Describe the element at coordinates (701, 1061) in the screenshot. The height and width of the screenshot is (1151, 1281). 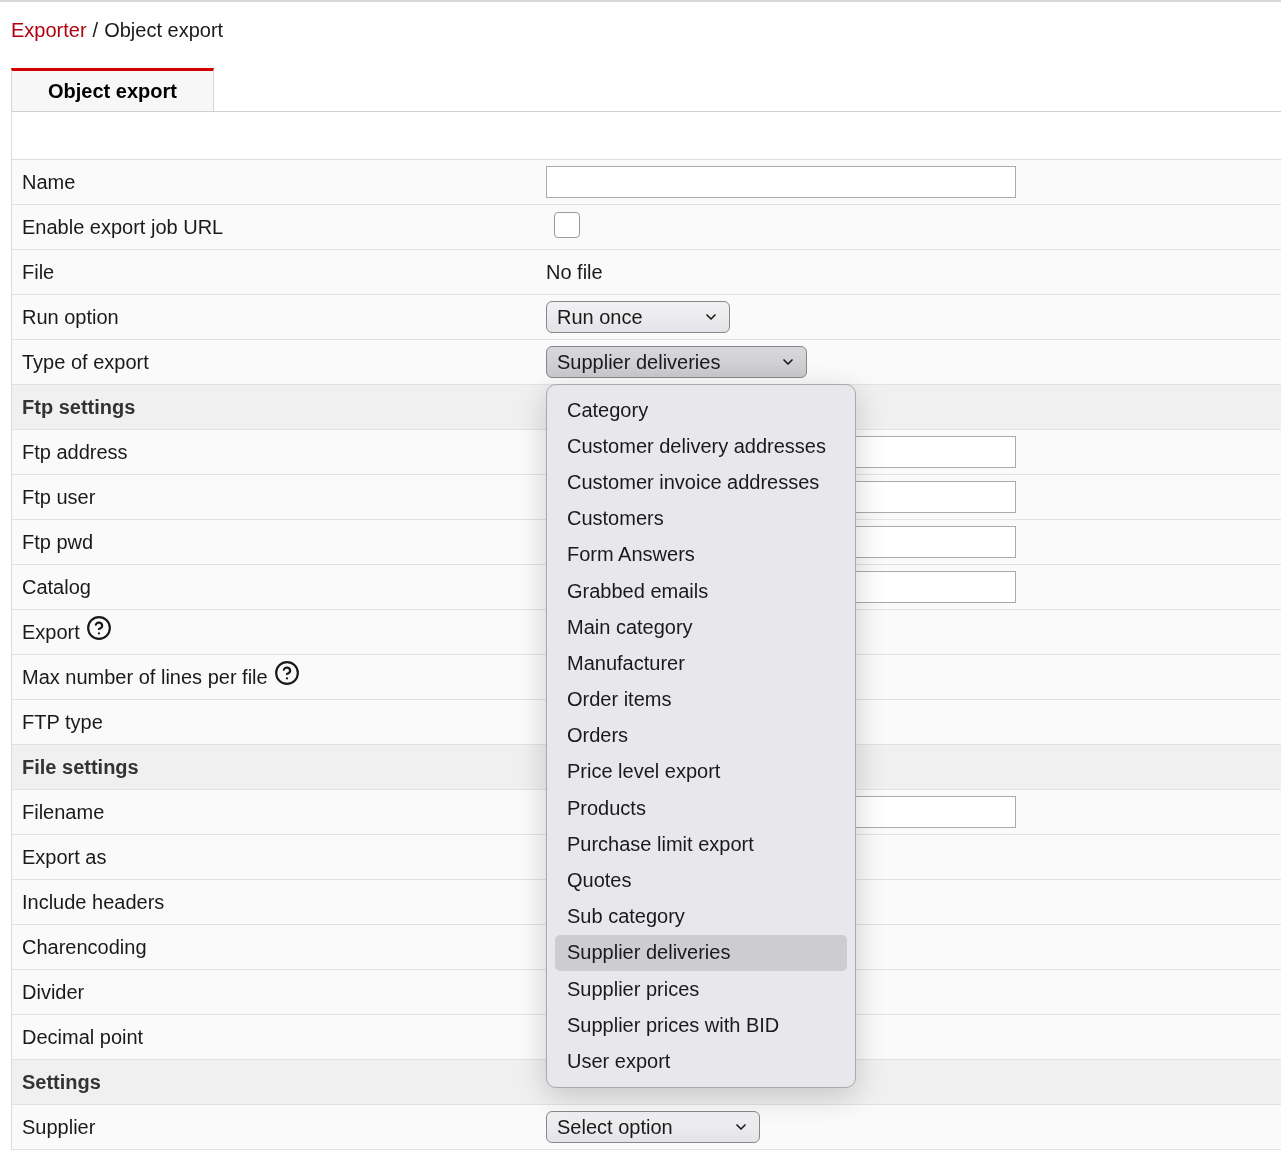
I see `dropdown-option: User export` at that location.